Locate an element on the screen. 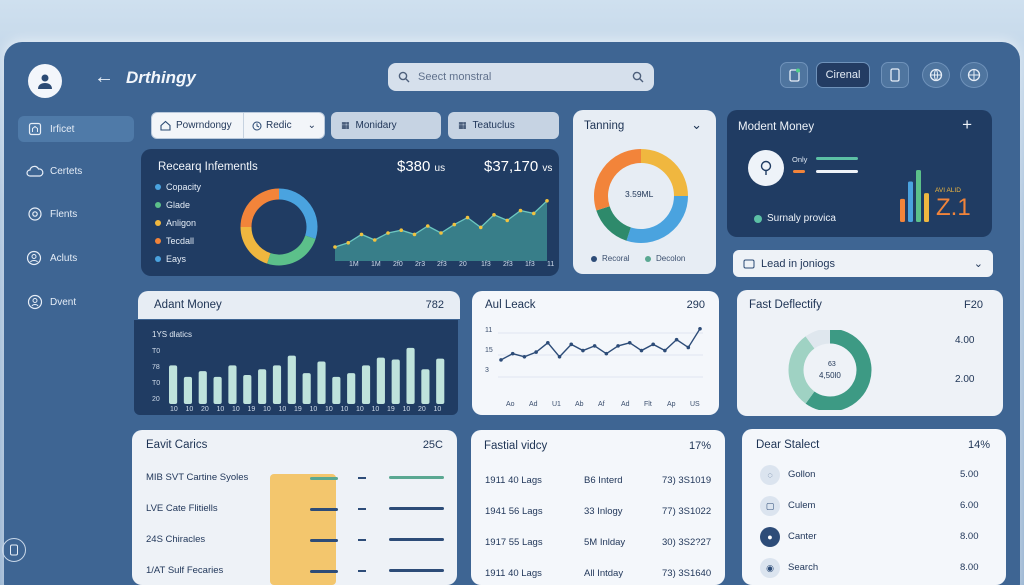  table-cell: 1941 56 Lags is located at coordinates (514, 511).